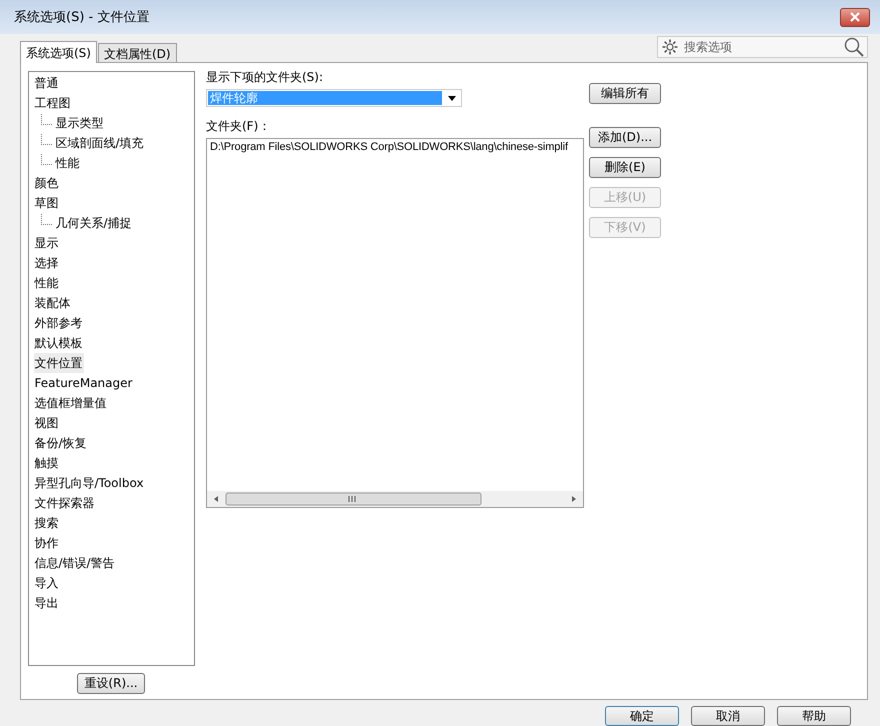 The width and height of the screenshot is (880, 726). I want to click on dialog-button: 确定, so click(642, 716).